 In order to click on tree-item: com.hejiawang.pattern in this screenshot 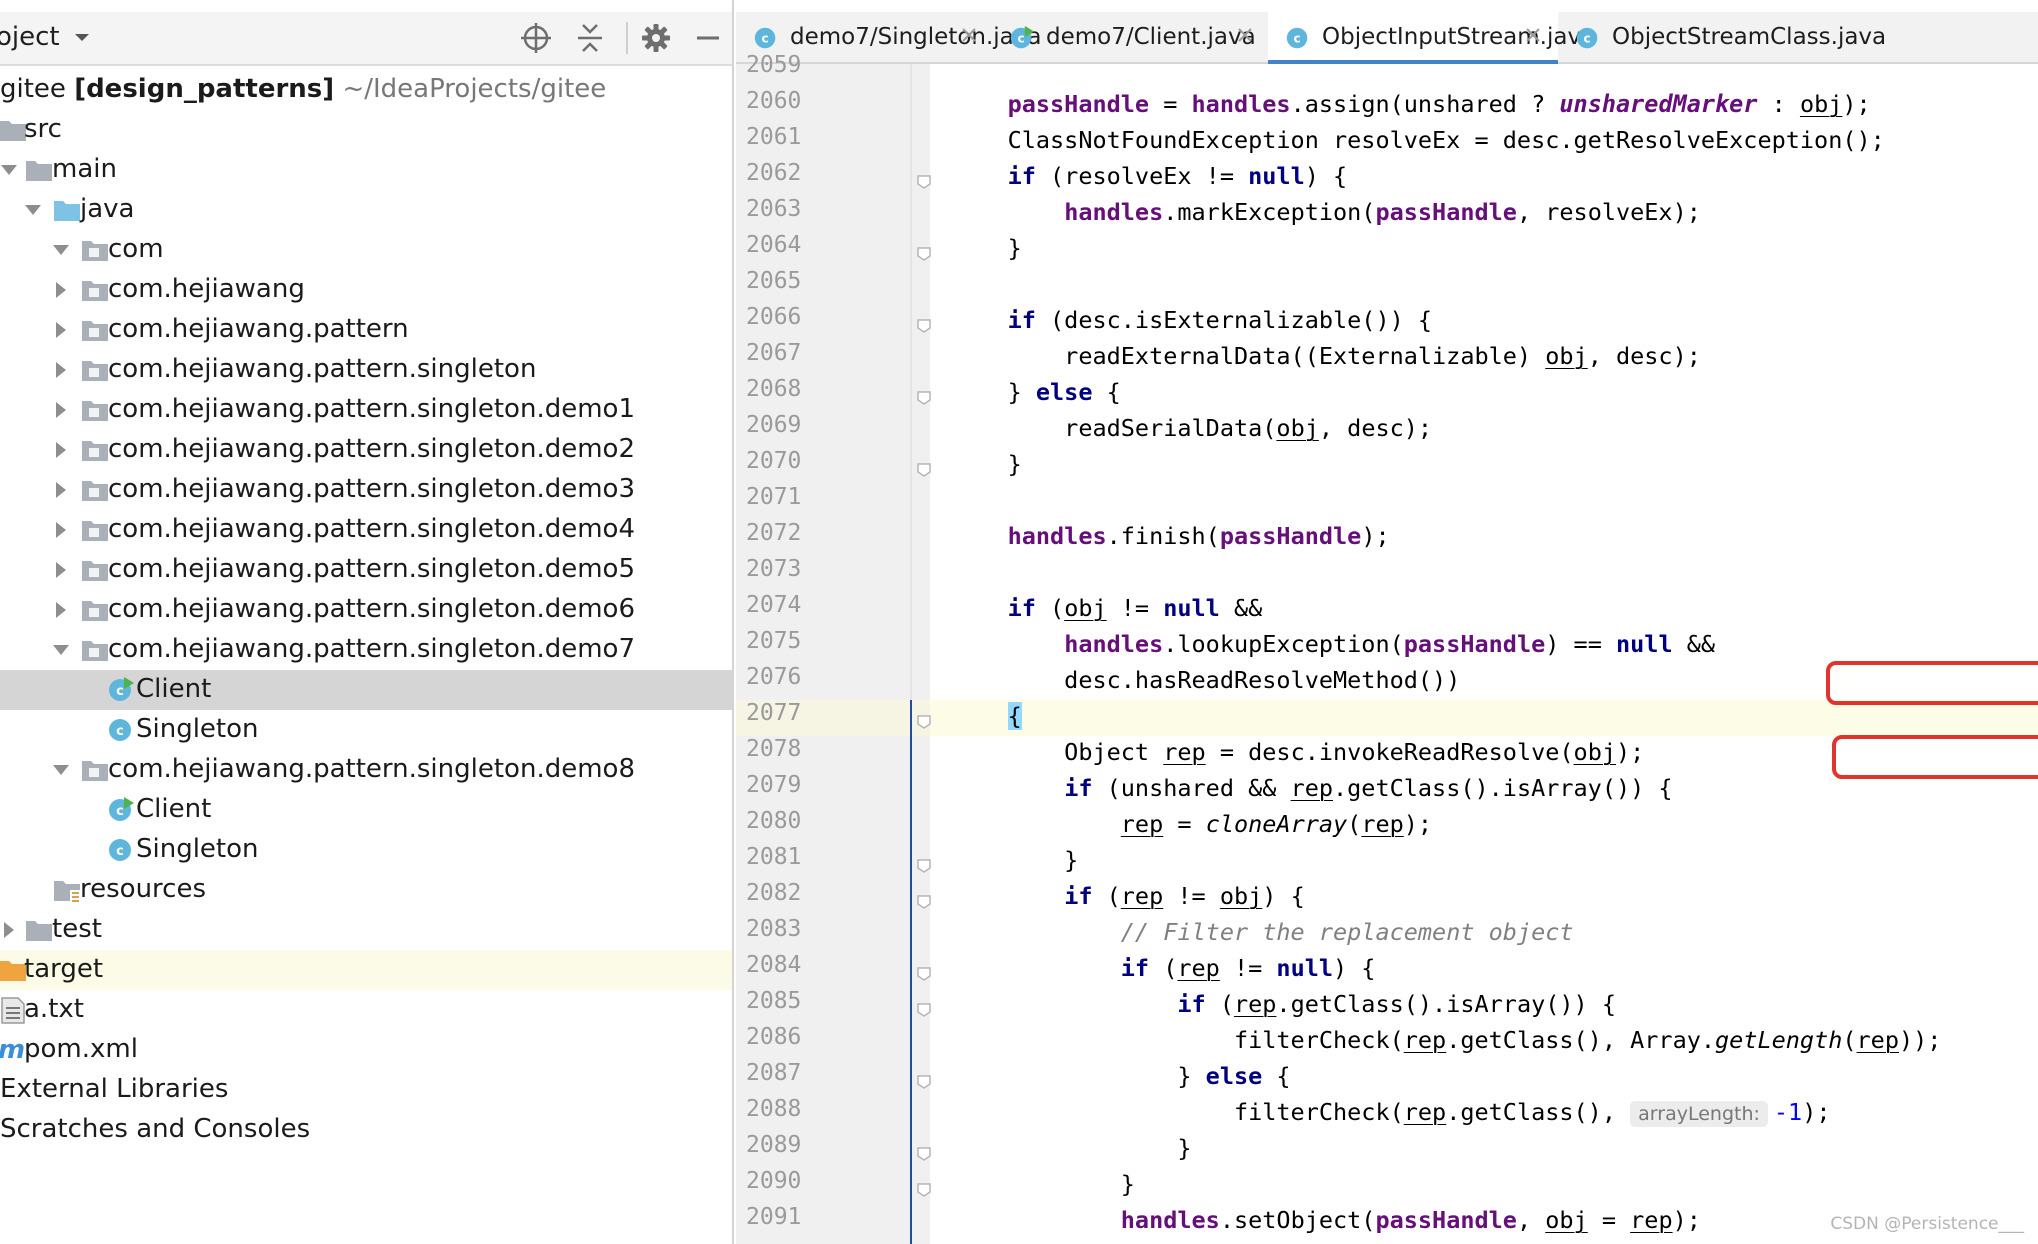, I will do `click(366, 330)`.